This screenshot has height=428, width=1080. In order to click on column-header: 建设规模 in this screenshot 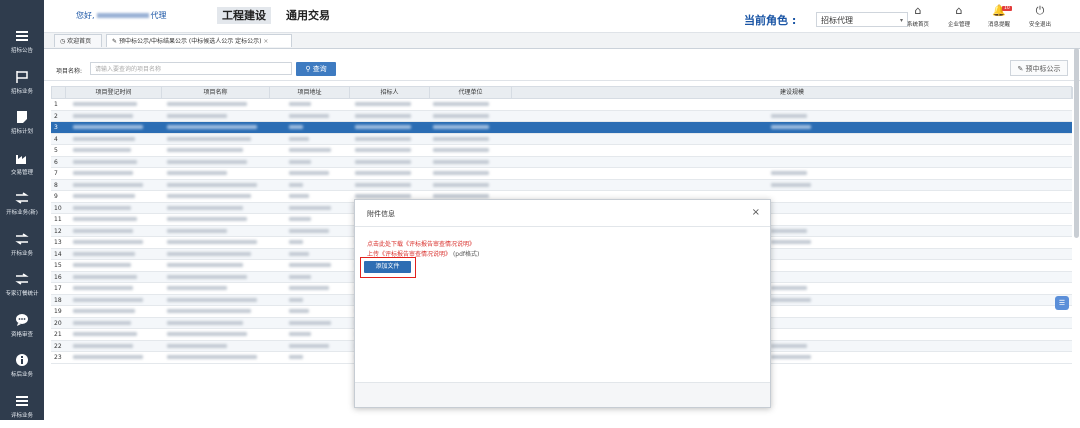, I will do `click(792, 93)`.